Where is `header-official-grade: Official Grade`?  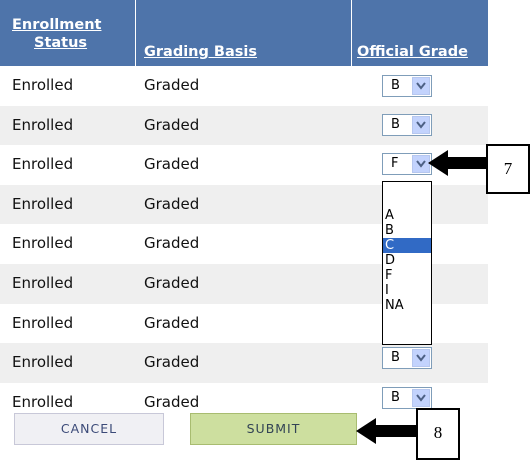 header-official-grade: Official Grade is located at coordinates (420, 33).